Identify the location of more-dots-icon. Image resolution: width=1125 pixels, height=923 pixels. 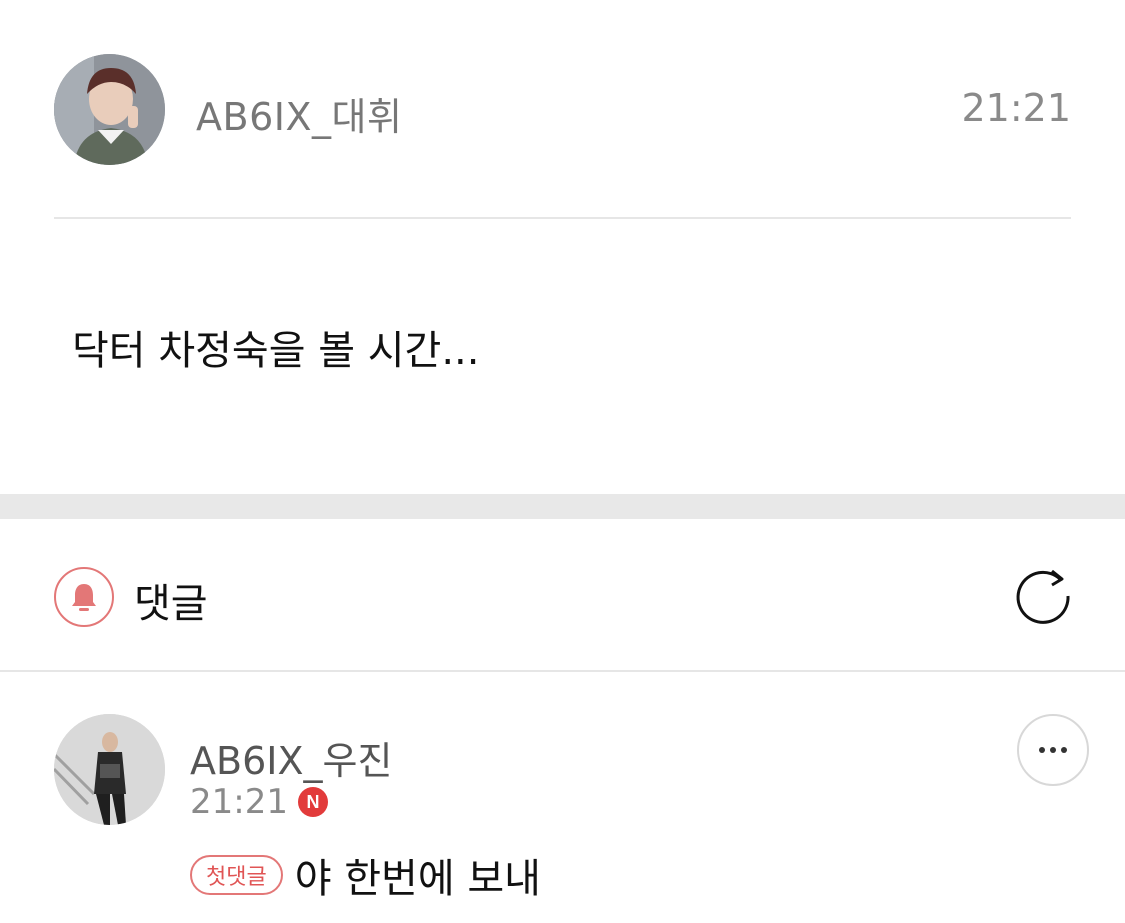
(1053, 750).